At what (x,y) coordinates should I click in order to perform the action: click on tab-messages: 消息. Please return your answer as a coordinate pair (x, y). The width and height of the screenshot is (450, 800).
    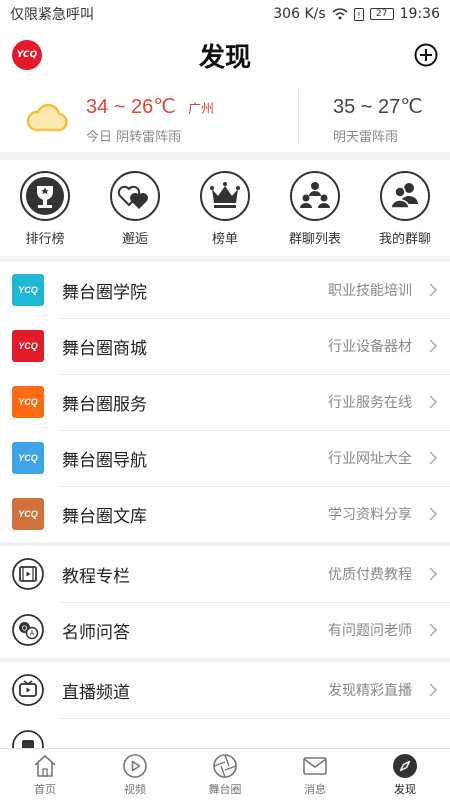
    Looking at the image, I should click on (315, 774).